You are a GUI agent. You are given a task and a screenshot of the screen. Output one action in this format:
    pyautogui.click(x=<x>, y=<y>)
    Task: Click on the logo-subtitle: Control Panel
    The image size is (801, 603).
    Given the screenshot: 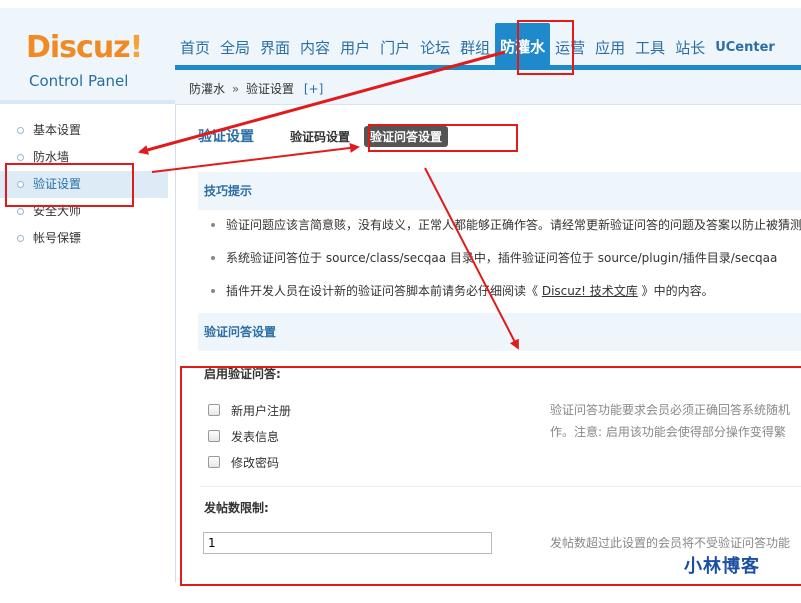 What is the action you would take?
    pyautogui.click(x=79, y=81)
    